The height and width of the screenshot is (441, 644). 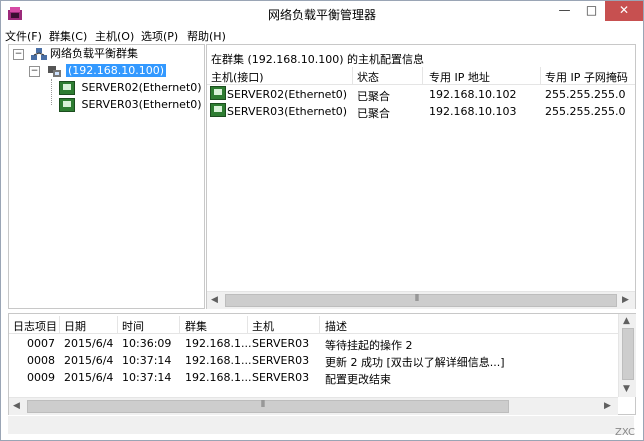 I want to click on host-cell: SERVER03(Ethernet0), so click(x=287, y=111).